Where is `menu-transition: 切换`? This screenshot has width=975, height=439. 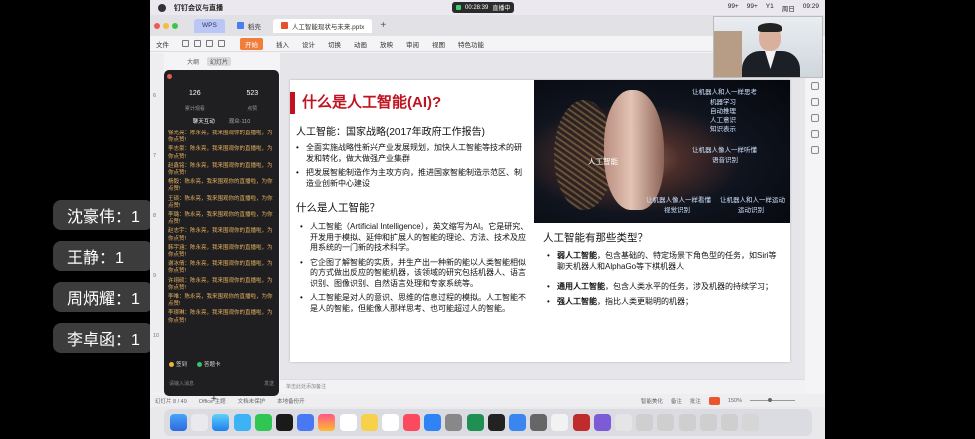
menu-transition: 切换 is located at coordinates (334, 44).